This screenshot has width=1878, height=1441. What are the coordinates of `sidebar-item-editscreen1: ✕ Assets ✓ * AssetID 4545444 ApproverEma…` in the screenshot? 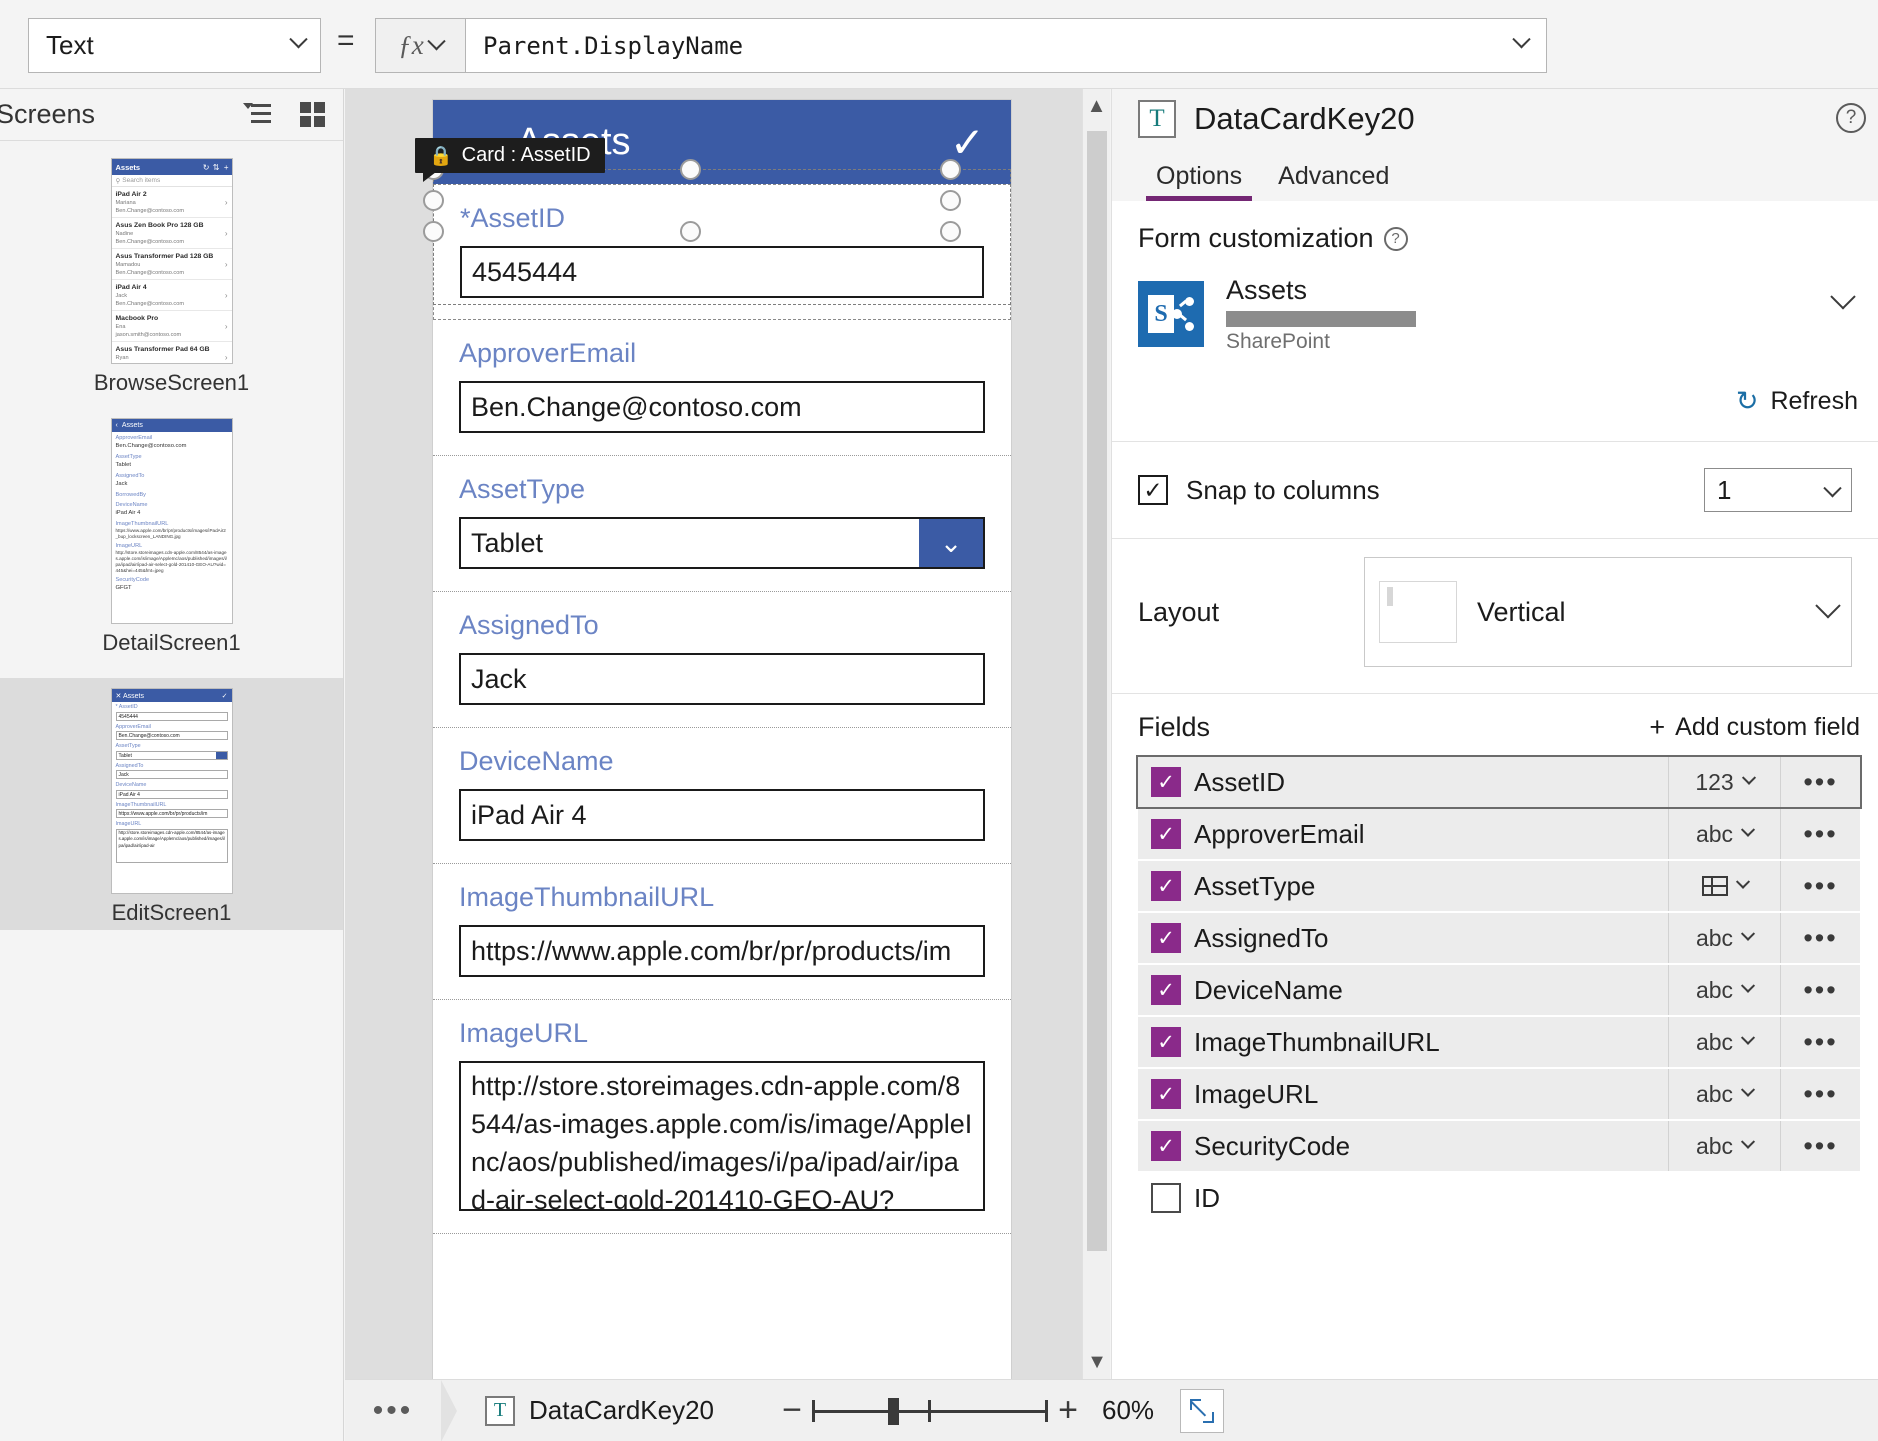 It's located at (171, 804).